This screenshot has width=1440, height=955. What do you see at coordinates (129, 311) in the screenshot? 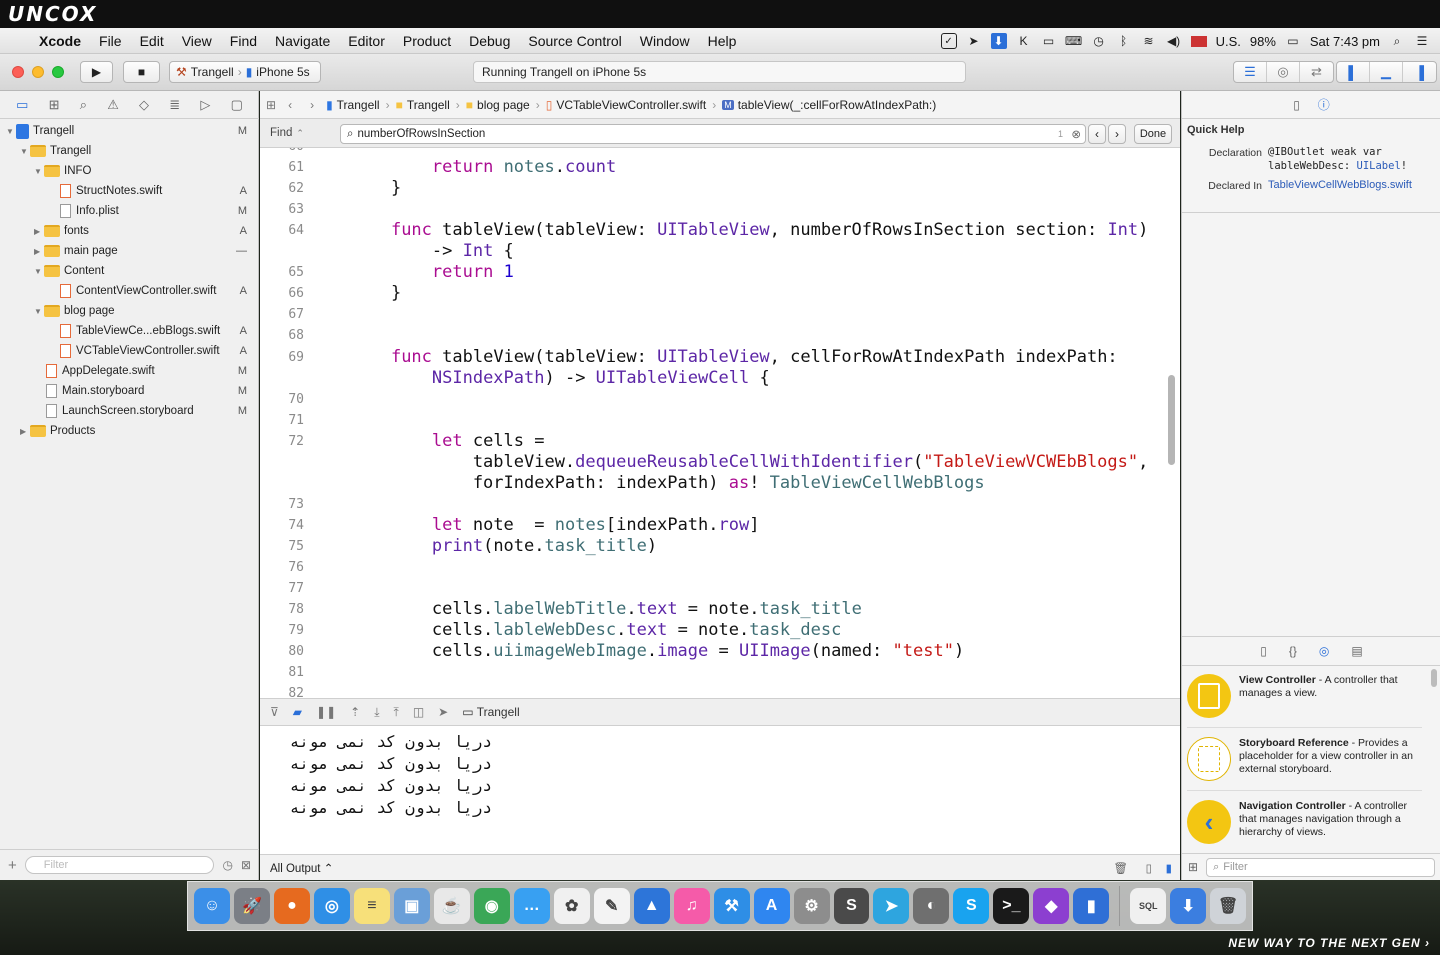
I see `navigator-item: ▼ blog page` at bounding box center [129, 311].